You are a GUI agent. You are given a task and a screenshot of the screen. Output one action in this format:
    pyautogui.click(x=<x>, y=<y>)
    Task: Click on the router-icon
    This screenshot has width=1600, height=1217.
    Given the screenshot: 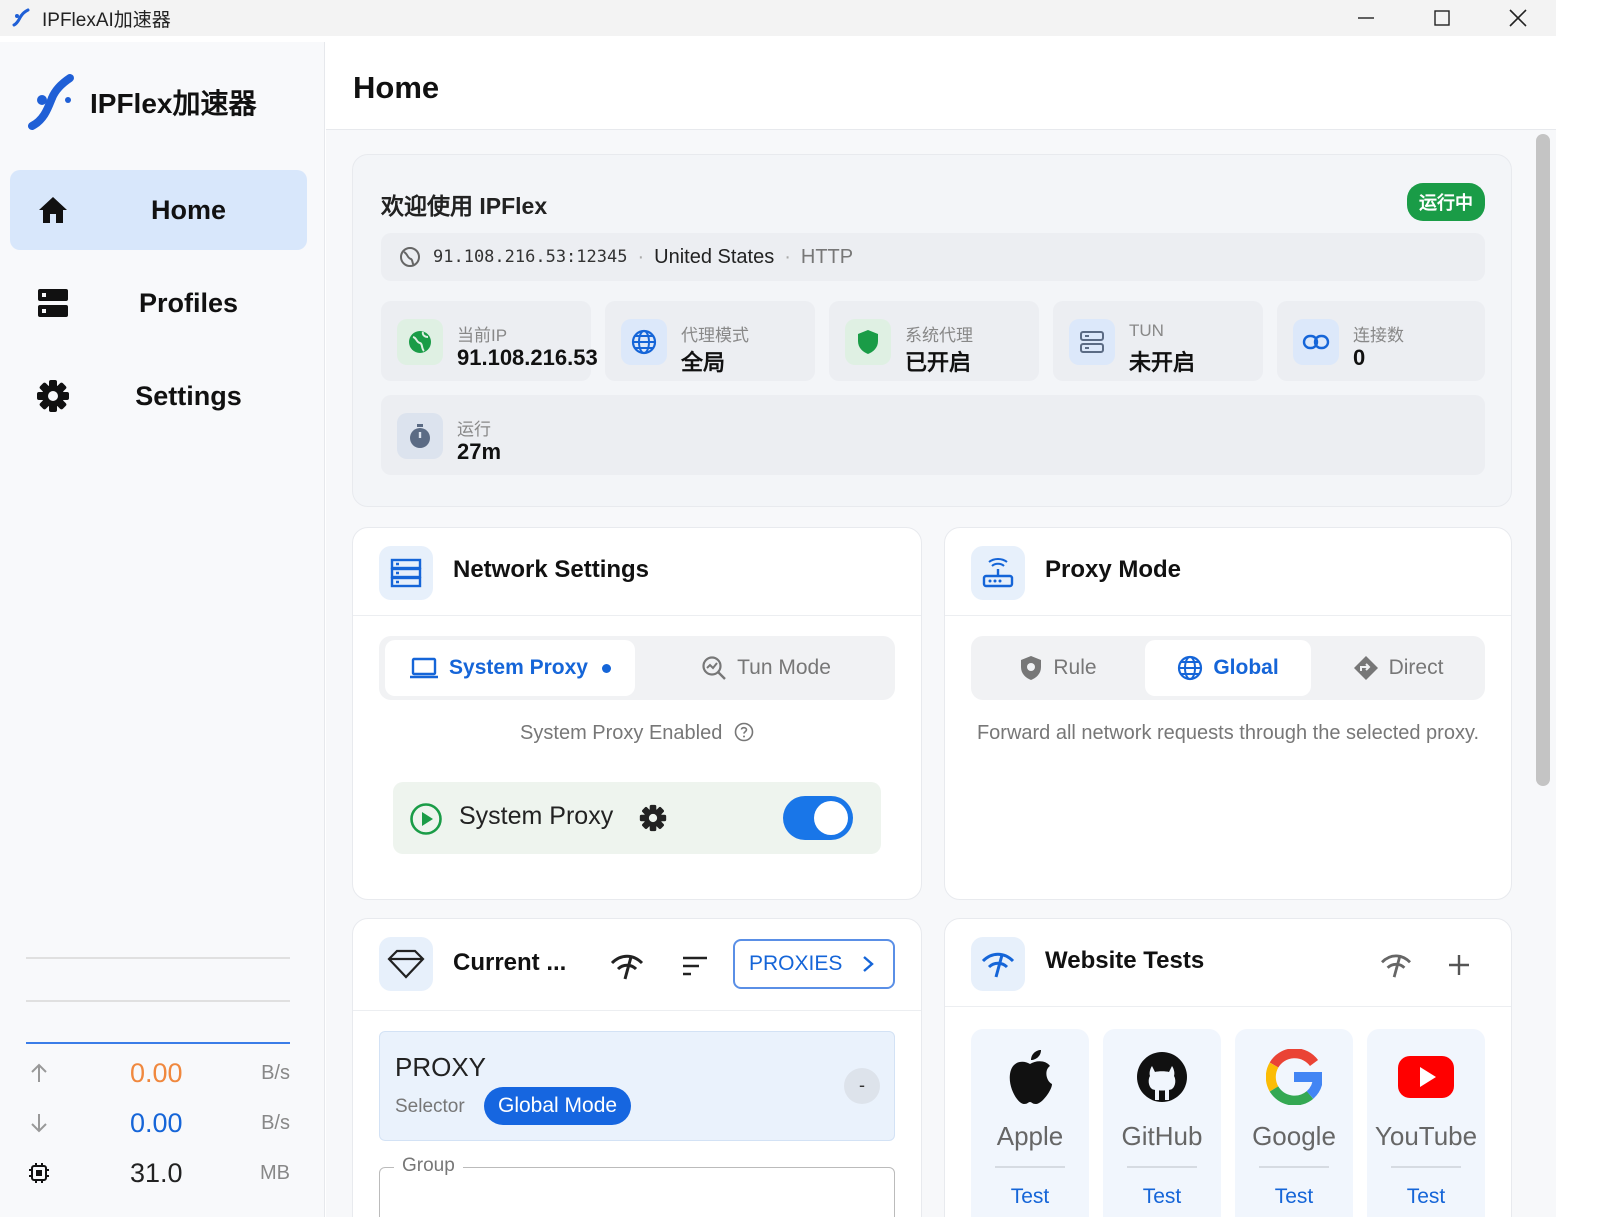 What is the action you would take?
    pyautogui.click(x=998, y=573)
    